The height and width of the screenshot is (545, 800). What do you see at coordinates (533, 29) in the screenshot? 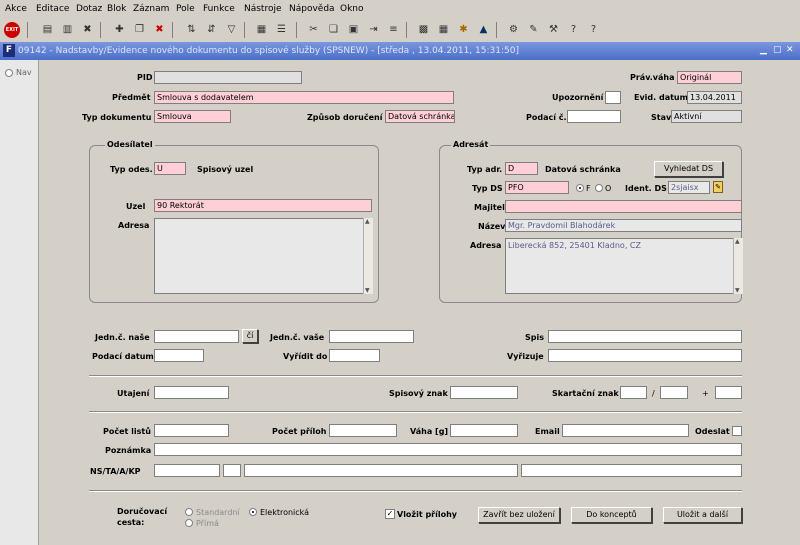
I see `note-icon: ✎` at bounding box center [533, 29].